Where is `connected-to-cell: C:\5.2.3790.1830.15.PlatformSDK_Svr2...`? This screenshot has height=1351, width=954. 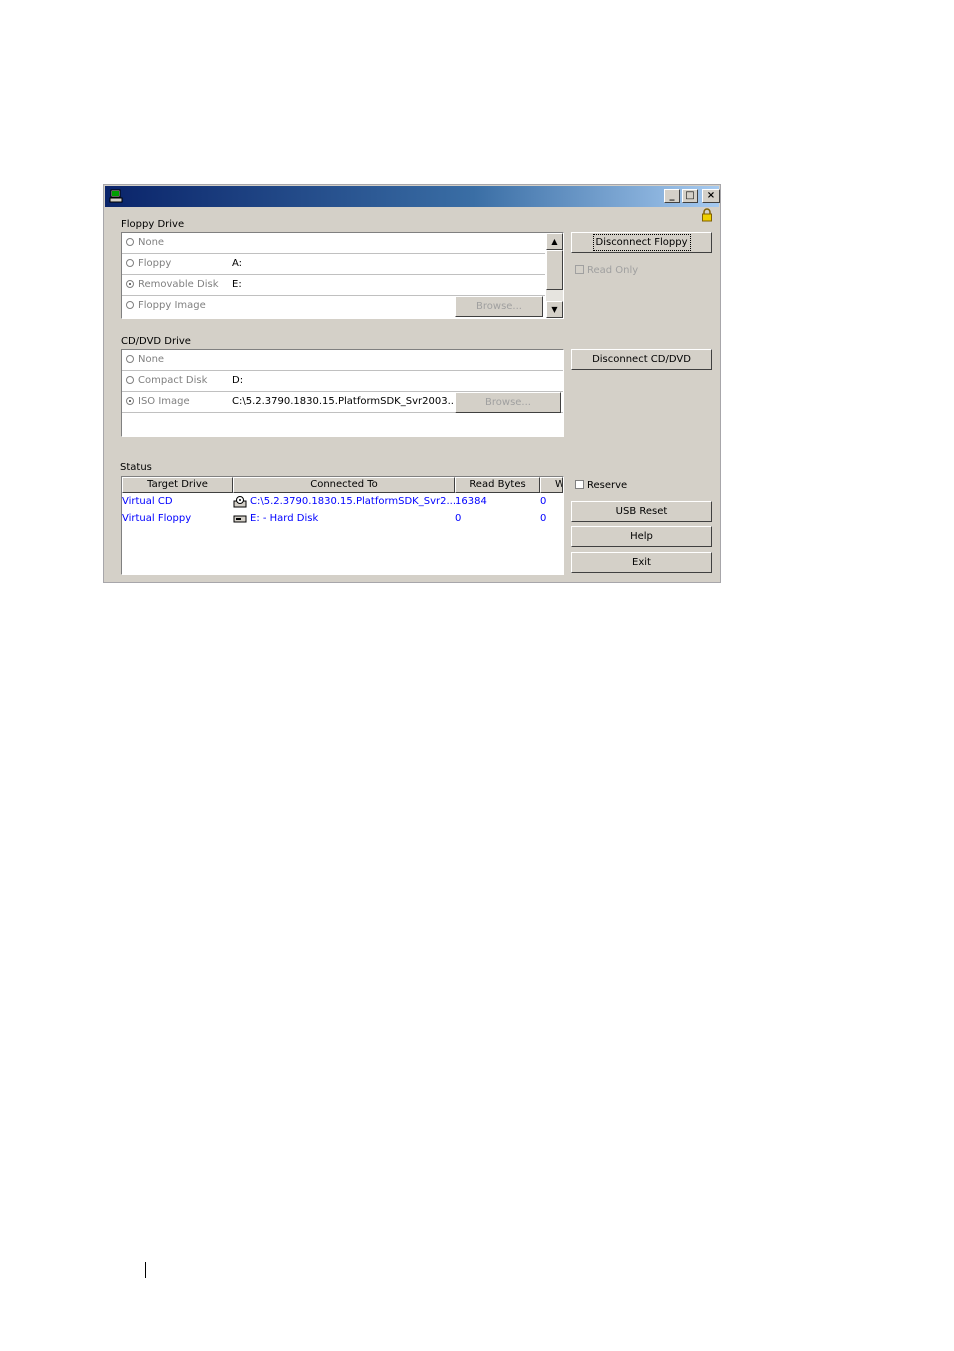 connected-to-cell: C:\5.2.3790.1830.15.PlatformSDK_Svr2... is located at coordinates (352, 501).